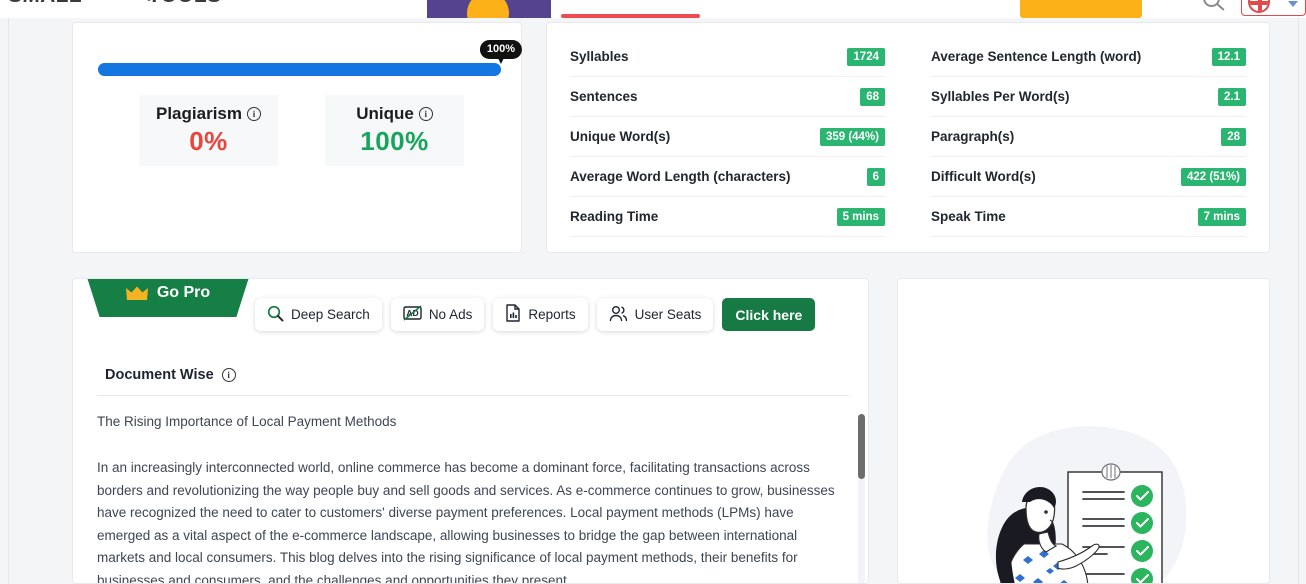 The height and width of the screenshot is (584, 1306). I want to click on site-logo: SMALL TOOLS, so click(114, 4).